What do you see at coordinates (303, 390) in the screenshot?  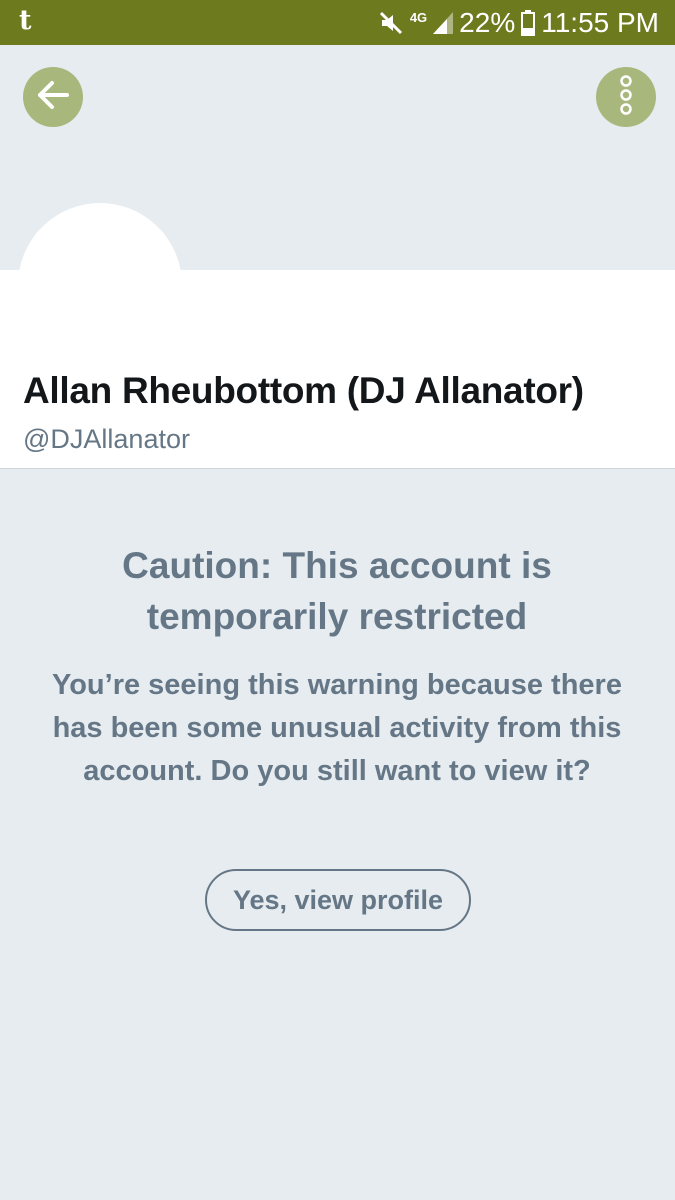 I see `profile-display-name: Allan Rheubottom (DJ Allanator)` at bounding box center [303, 390].